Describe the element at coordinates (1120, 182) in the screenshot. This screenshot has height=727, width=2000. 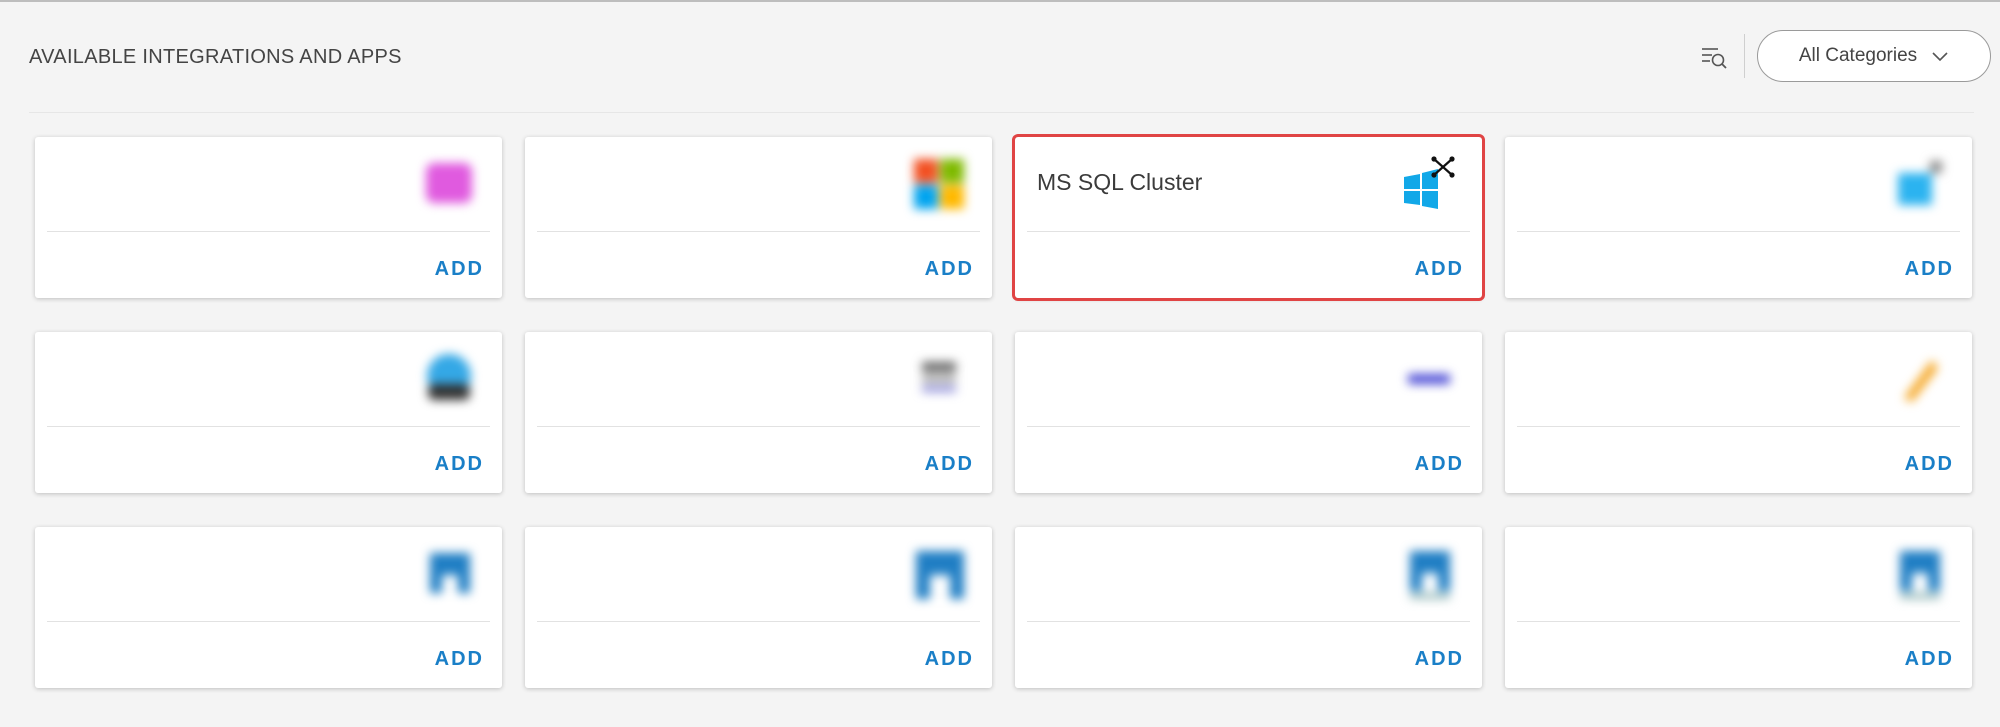
I see `card-title: MS SQL Cluster` at that location.